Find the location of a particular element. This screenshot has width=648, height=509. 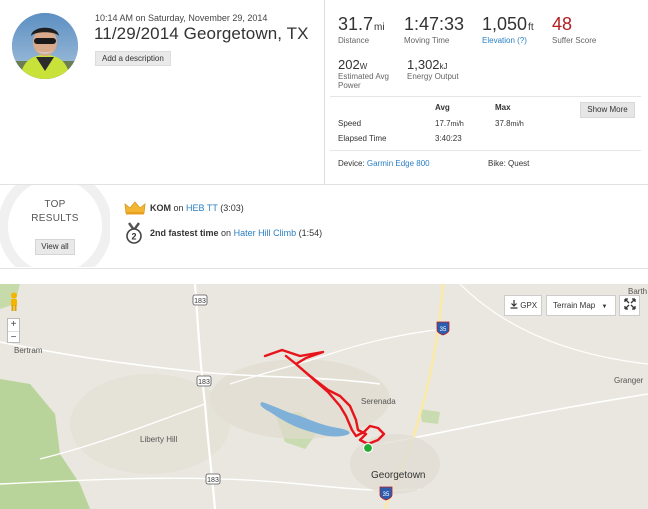

bike-value: Quest is located at coordinates (519, 163).